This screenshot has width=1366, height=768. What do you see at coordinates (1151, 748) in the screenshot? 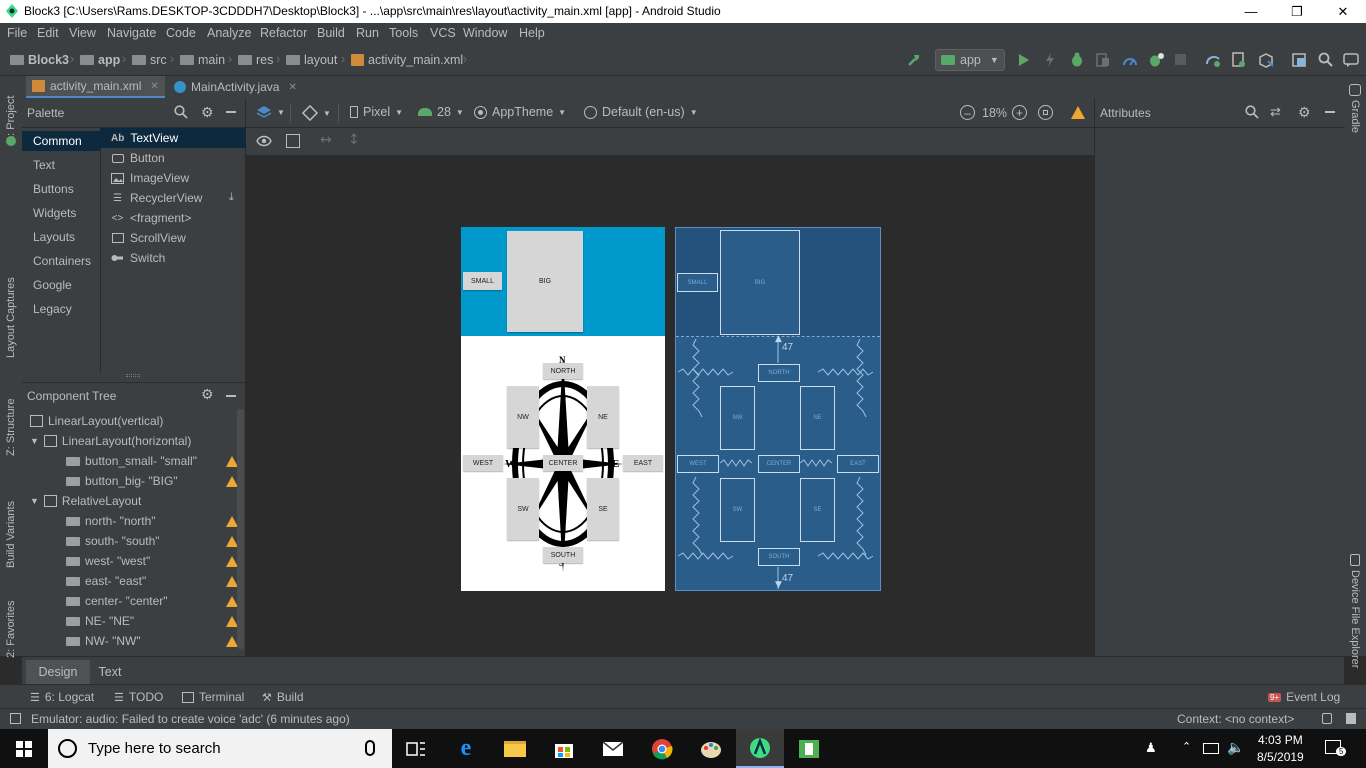
I see `people-icon: ♟` at bounding box center [1151, 748].